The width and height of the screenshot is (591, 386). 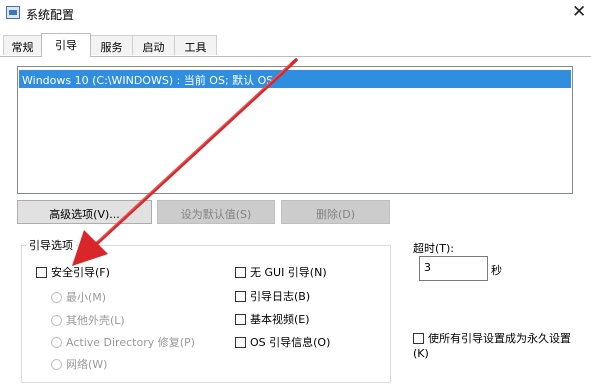 I want to click on boot-log-label: 引导日志(B), so click(x=280, y=296).